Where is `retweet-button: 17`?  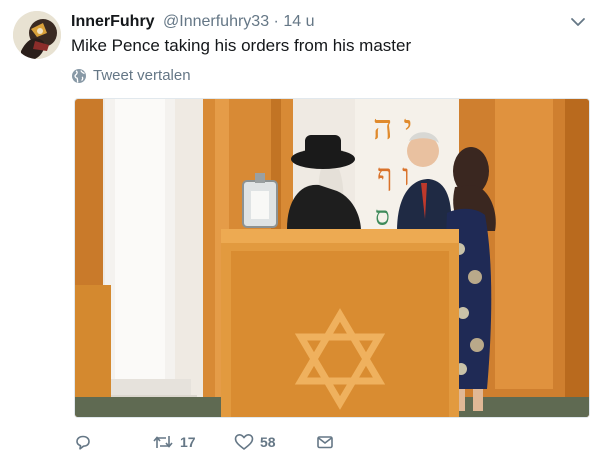 retweet-button: 17 is located at coordinates (193, 442).